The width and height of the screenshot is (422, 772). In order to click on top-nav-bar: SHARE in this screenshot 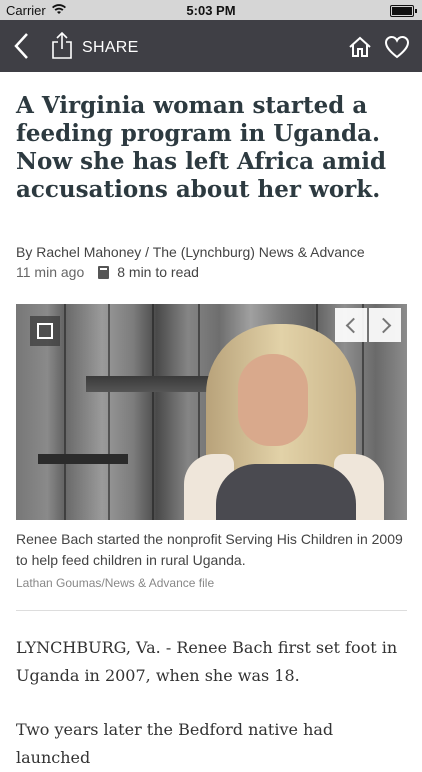, I will do `click(211, 46)`.